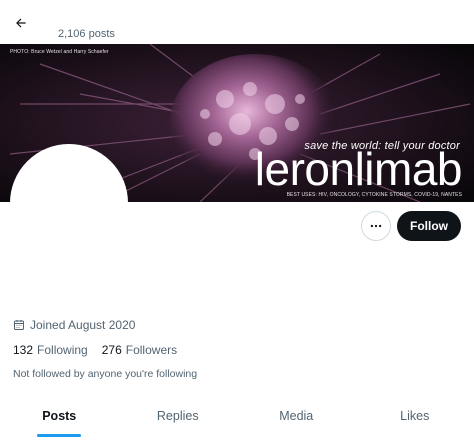 This screenshot has width=474, height=440. Describe the element at coordinates (111, 350) in the screenshot. I see `followers-count: 276` at that location.